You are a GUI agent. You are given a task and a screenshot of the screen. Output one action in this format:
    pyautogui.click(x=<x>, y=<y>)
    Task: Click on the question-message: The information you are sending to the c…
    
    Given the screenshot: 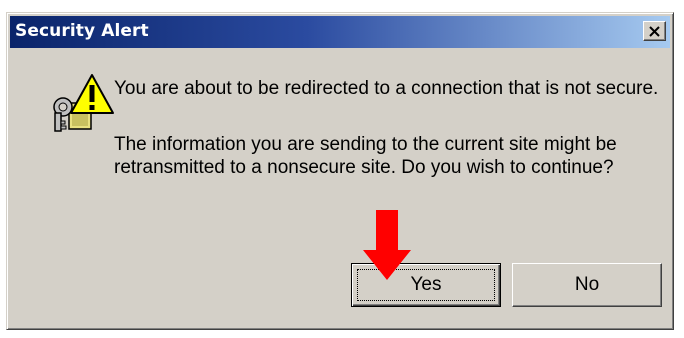 What is the action you would take?
    pyautogui.click(x=365, y=156)
    